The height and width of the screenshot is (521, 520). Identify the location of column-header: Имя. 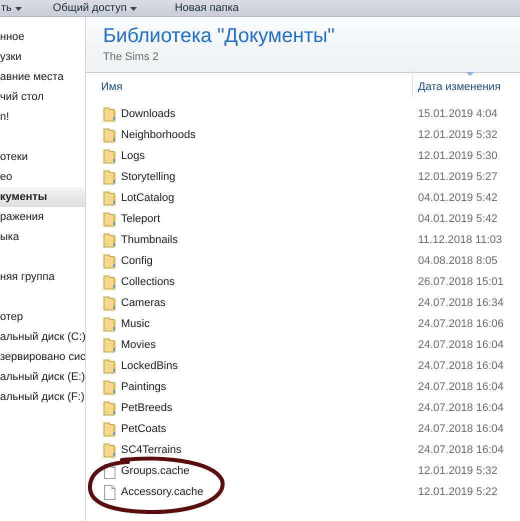
(111, 86).